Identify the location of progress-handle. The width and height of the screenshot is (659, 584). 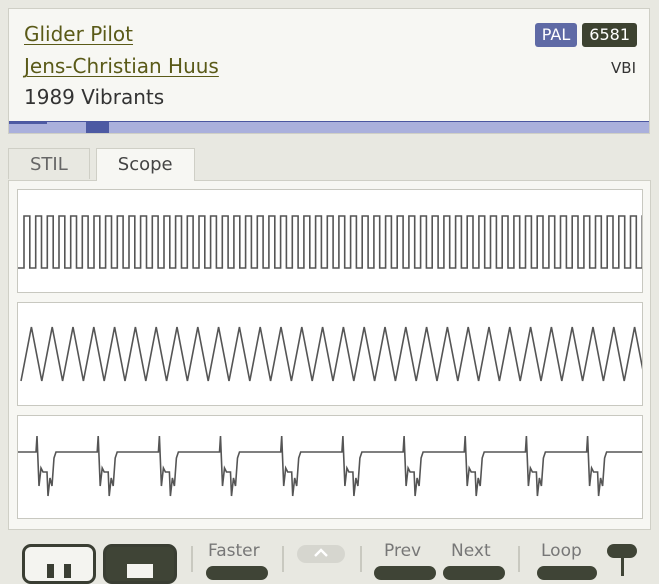
(98, 127).